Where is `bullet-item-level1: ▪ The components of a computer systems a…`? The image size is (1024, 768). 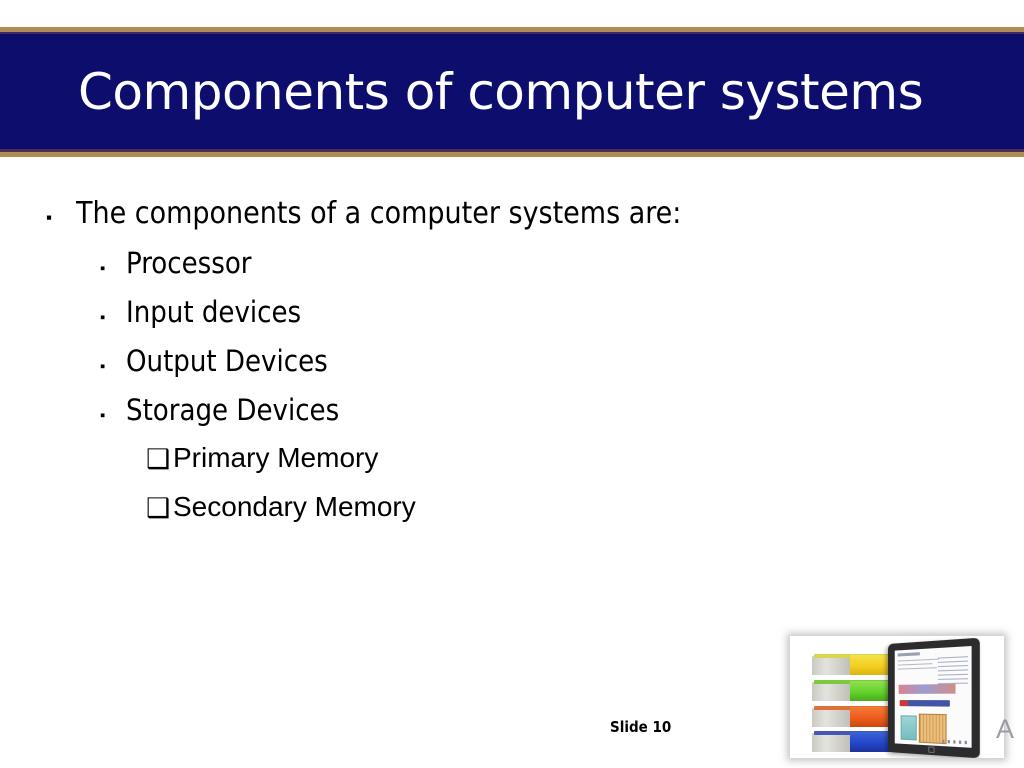
bullet-item-level1: ▪ The components of a computer systems a… is located at coordinates (380, 221).